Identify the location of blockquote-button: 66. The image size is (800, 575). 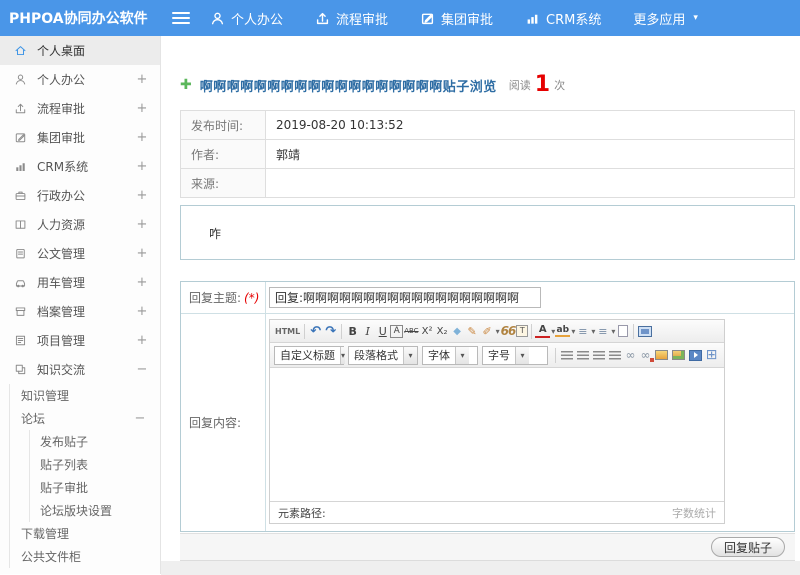
(508, 331).